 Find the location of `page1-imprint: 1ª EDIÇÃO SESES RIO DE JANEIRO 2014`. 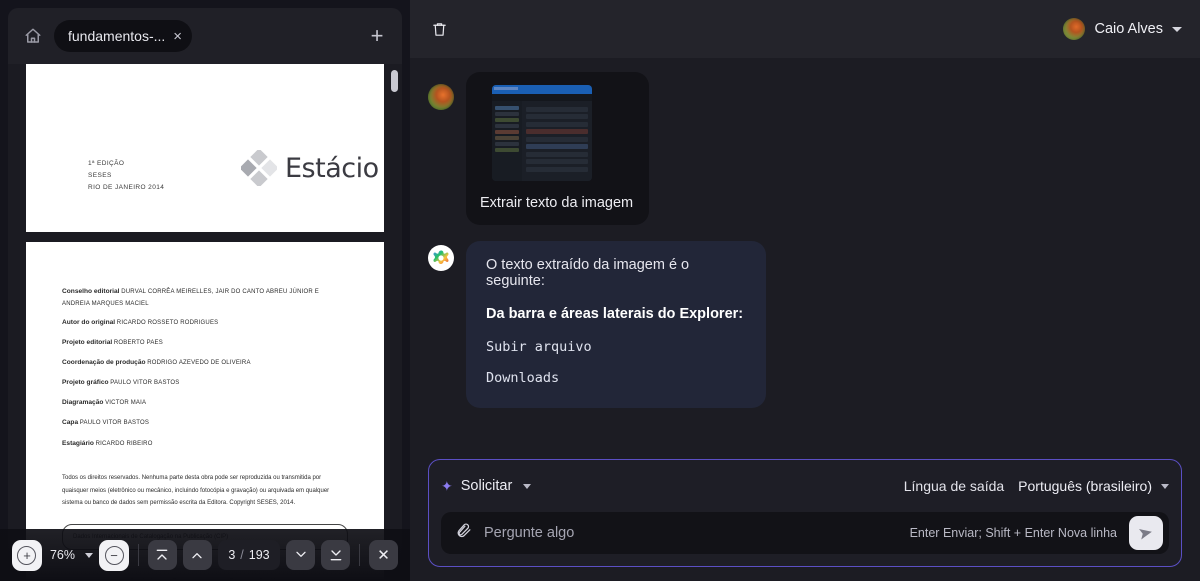

page1-imprint: 1ª EDIÇÃO SESES RIO DE JANEIRO 2014 is located at coordinates (126, 176).